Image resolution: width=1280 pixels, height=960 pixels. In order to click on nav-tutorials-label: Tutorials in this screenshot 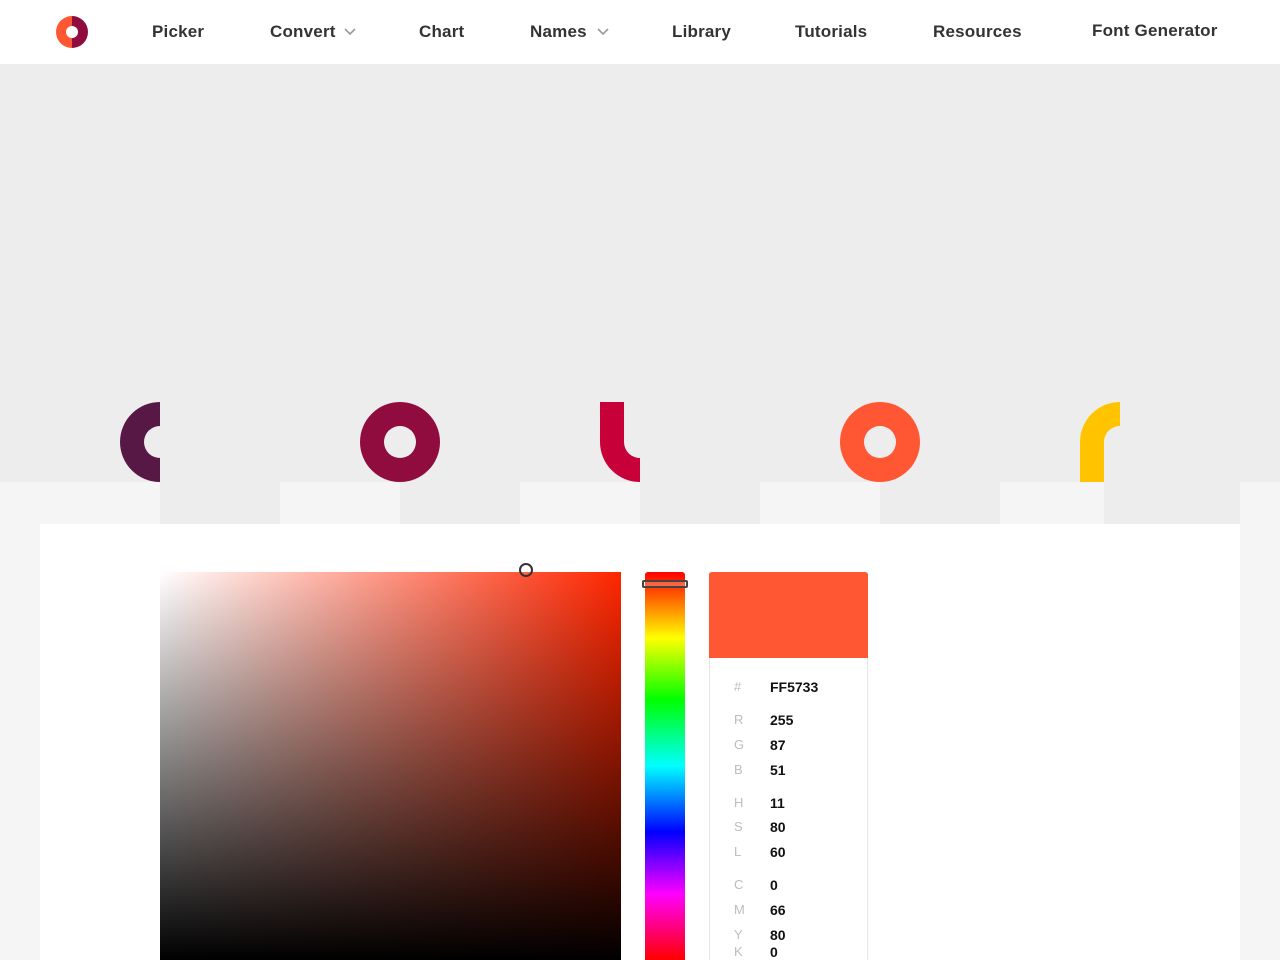, I will do `click(831, 31)`.